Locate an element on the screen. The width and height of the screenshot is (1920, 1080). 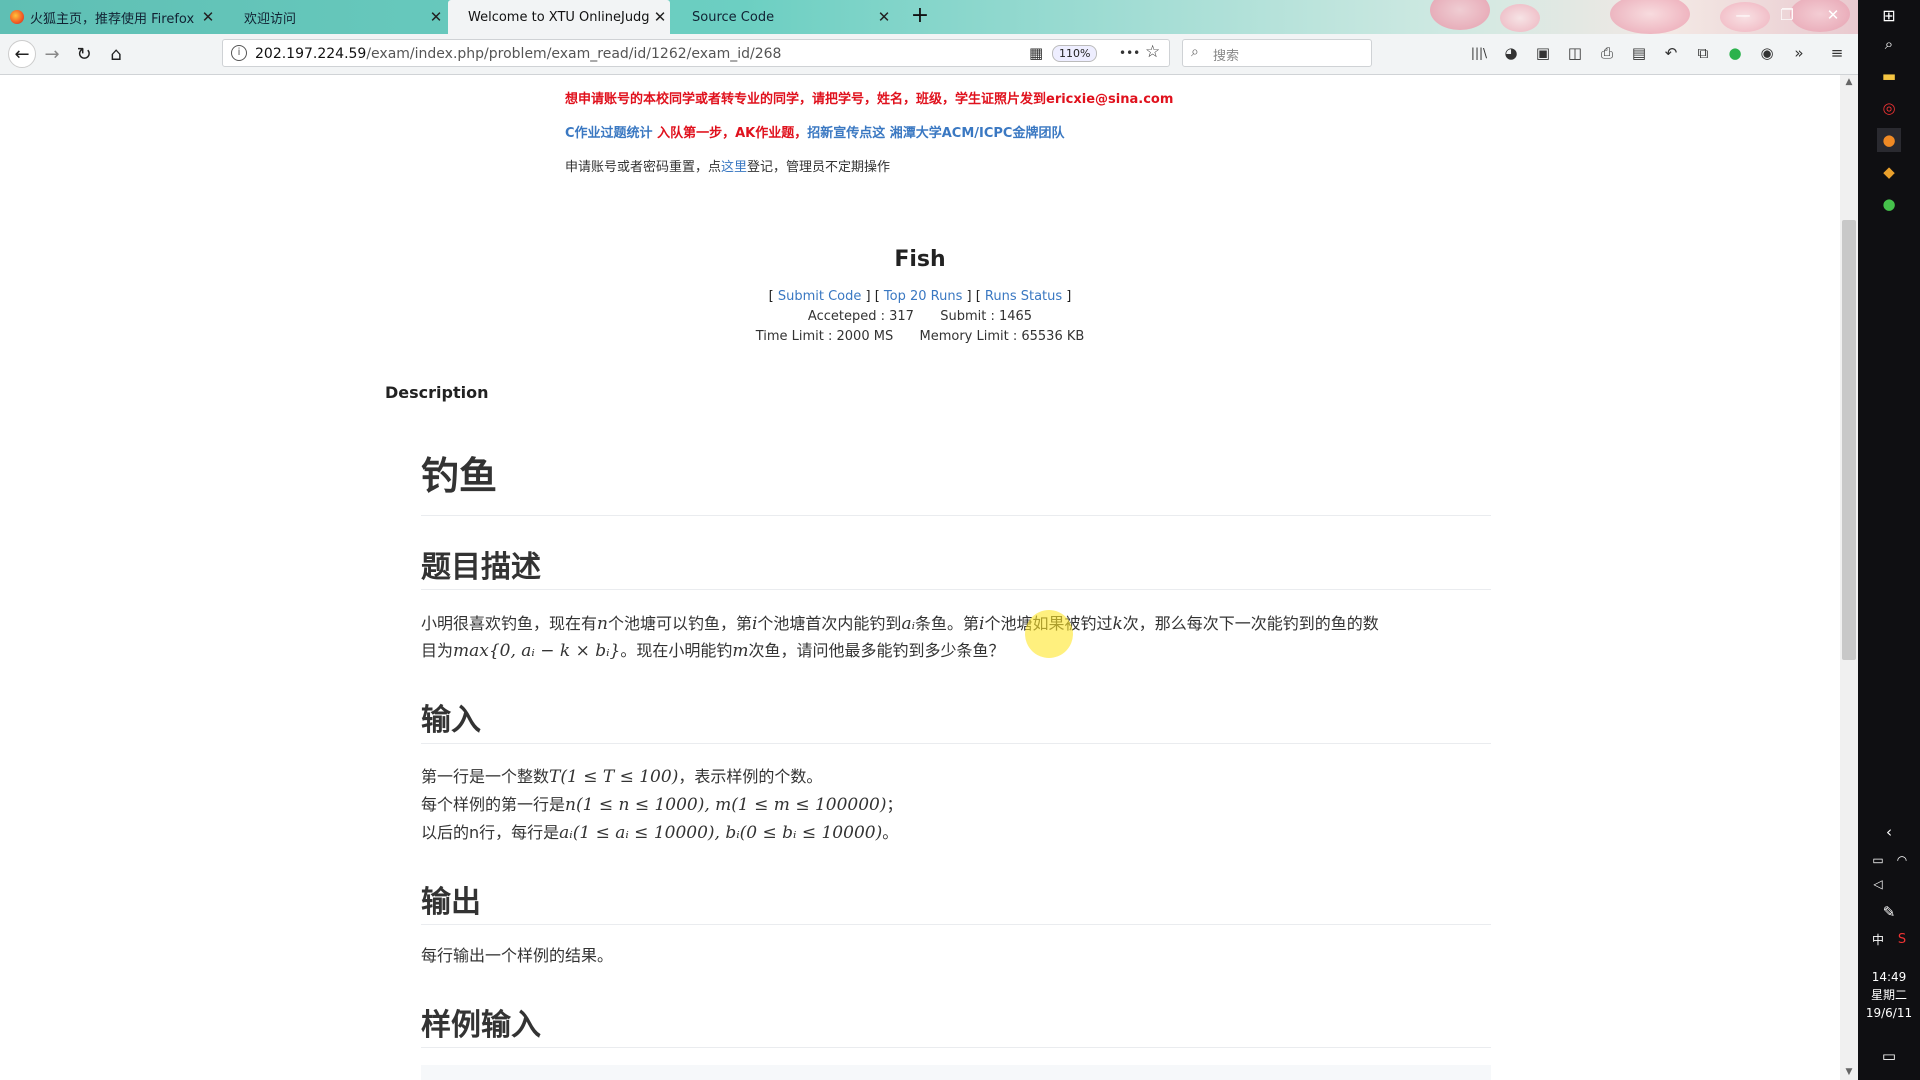
screenshot-icon: ▤ is located at coordinates (1639, 53).